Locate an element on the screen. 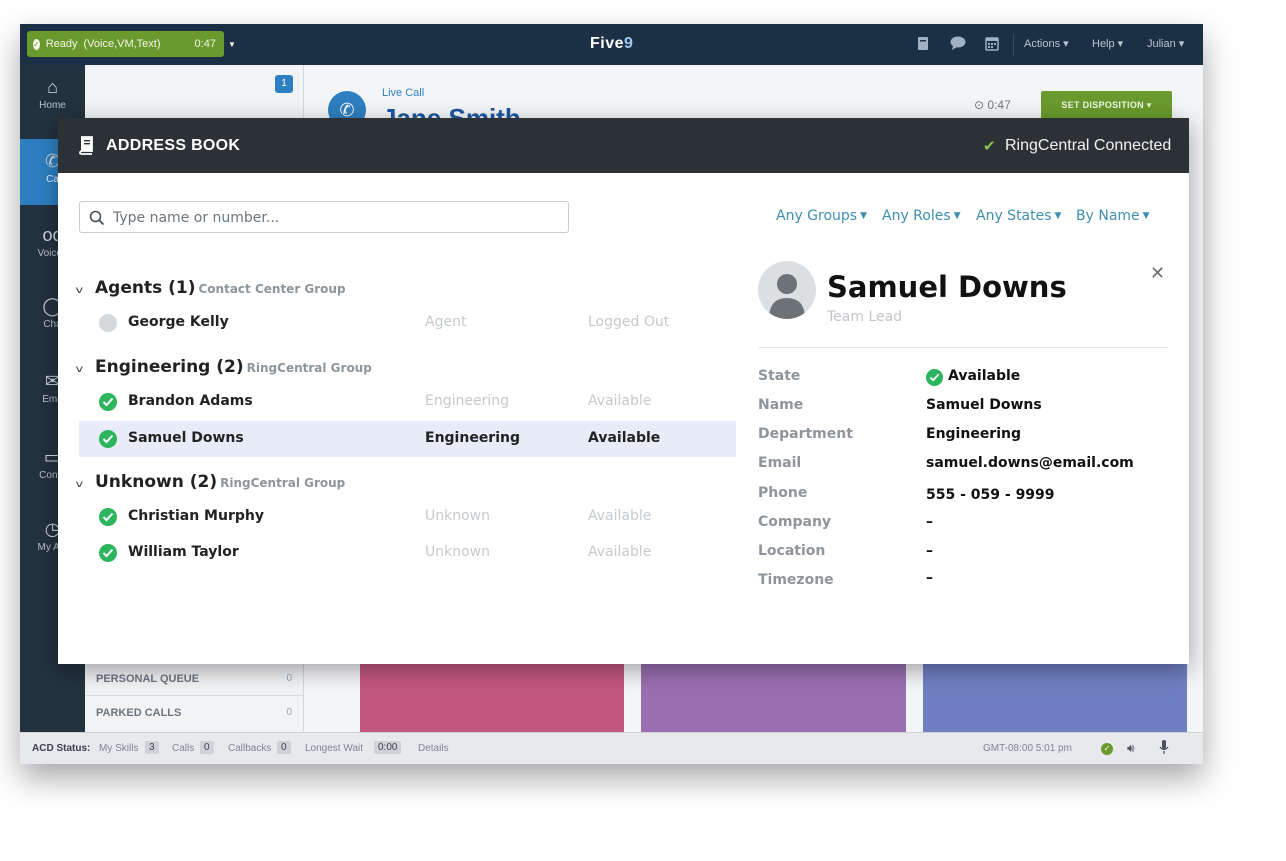 The width and height of the screenshot is (1286, 861). clock: GMT-08:00 5:01 pm is located at coordinates (1027, 748).